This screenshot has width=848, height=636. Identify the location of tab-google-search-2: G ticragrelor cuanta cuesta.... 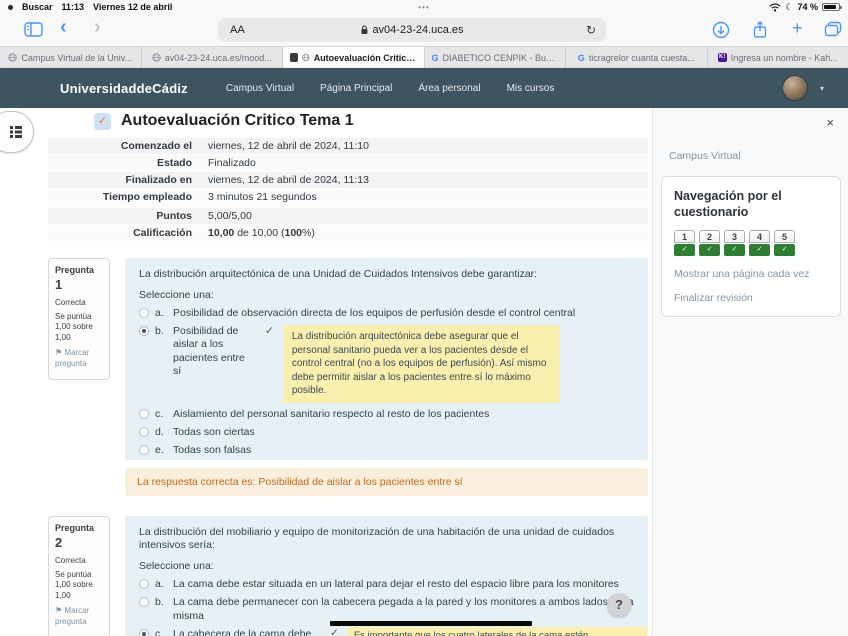
(637, 57).